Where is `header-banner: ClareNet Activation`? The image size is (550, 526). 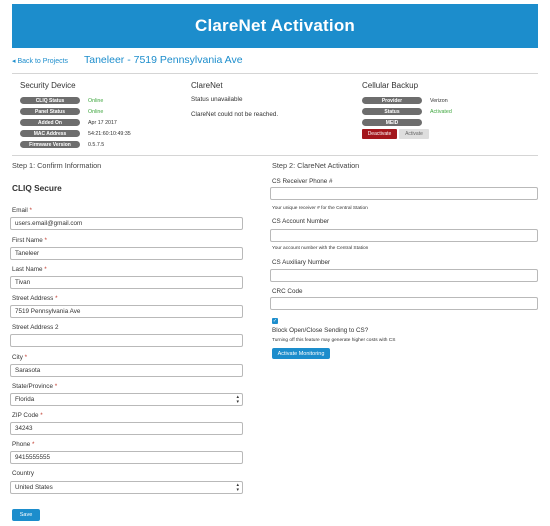
header-banner: ClareNet Activation is located at coordinates (275, 26).